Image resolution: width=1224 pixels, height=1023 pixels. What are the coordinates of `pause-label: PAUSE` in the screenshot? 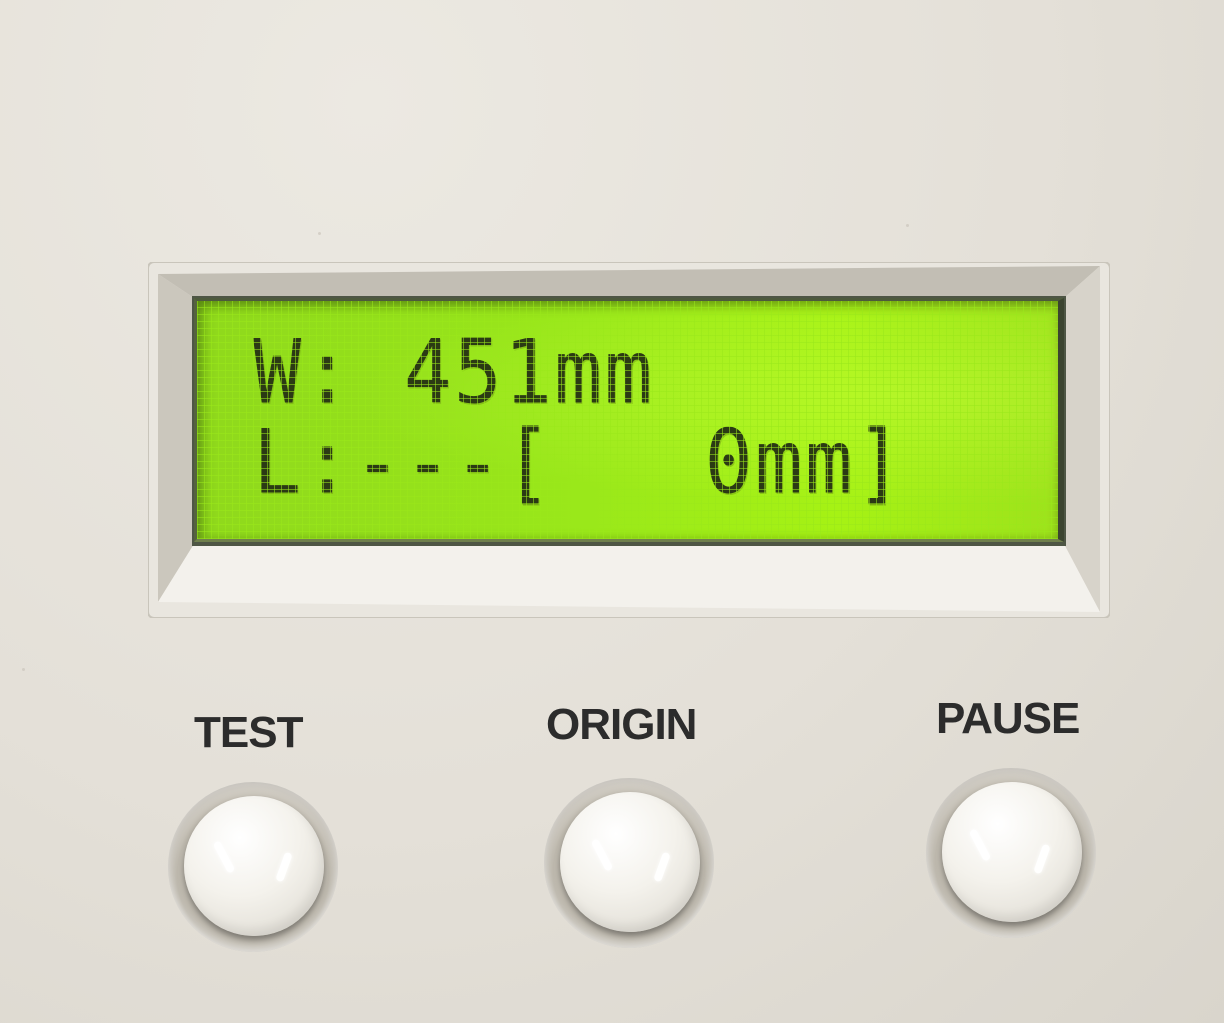 It's located at (1008, 718).